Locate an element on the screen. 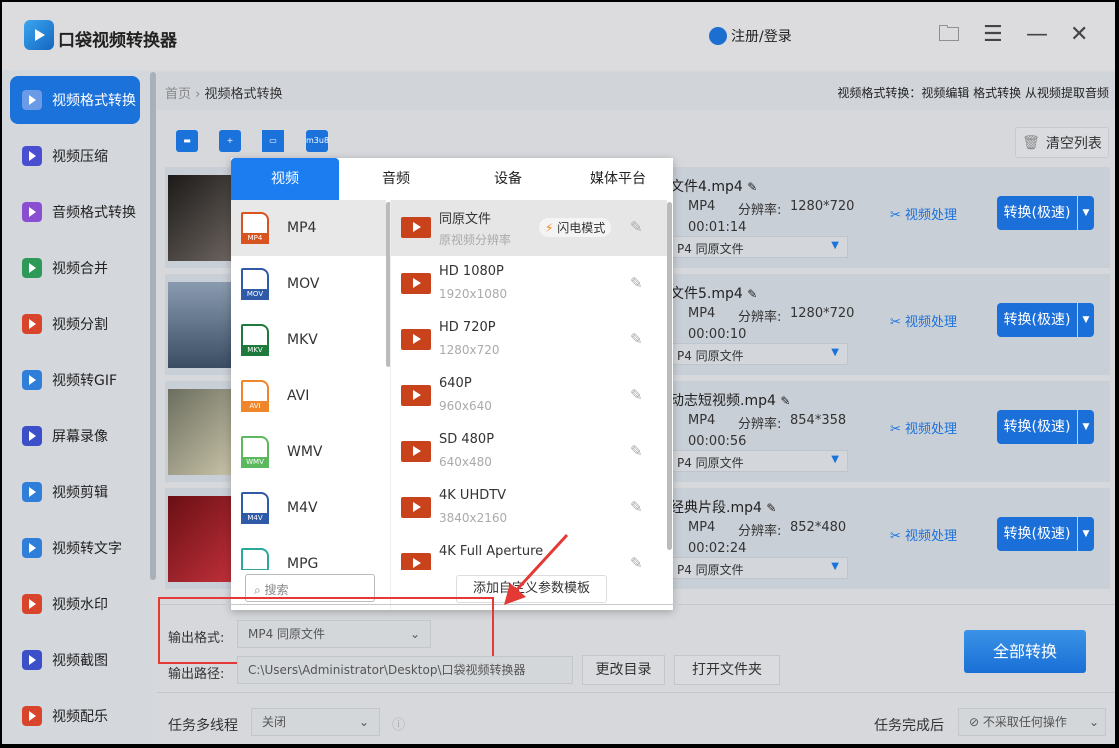  m3u8-icon: m3u8 is located at coordinates (317, 141).